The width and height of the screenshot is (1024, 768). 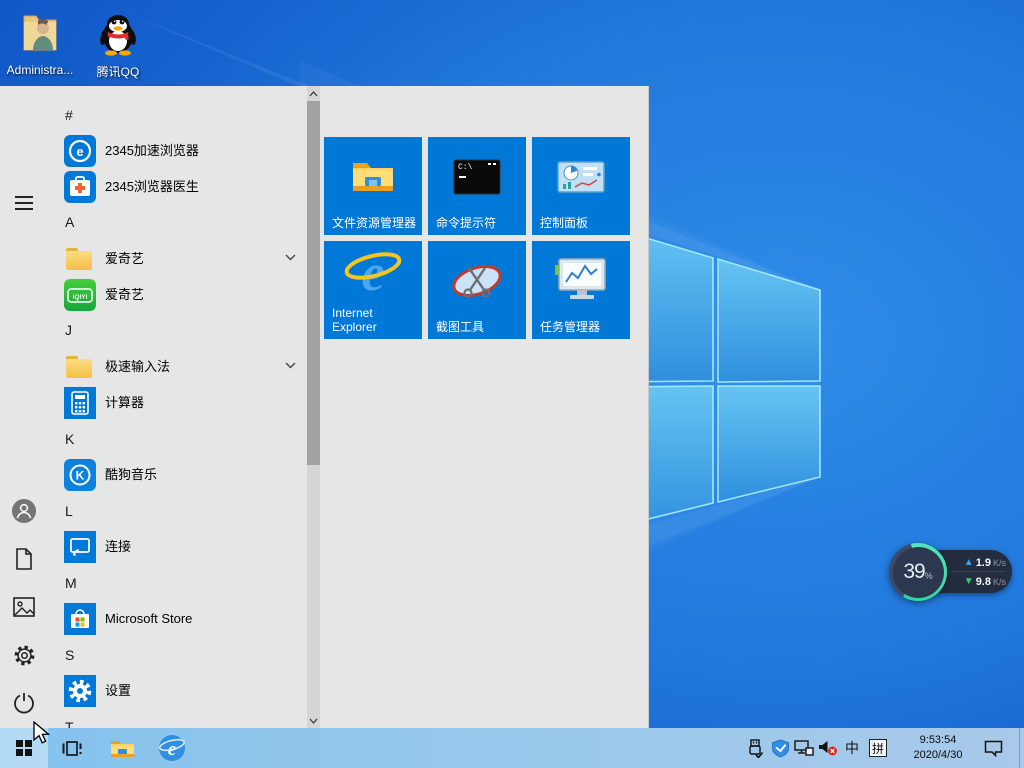 I want to click on shield-icon, so click(x=780, y=748).